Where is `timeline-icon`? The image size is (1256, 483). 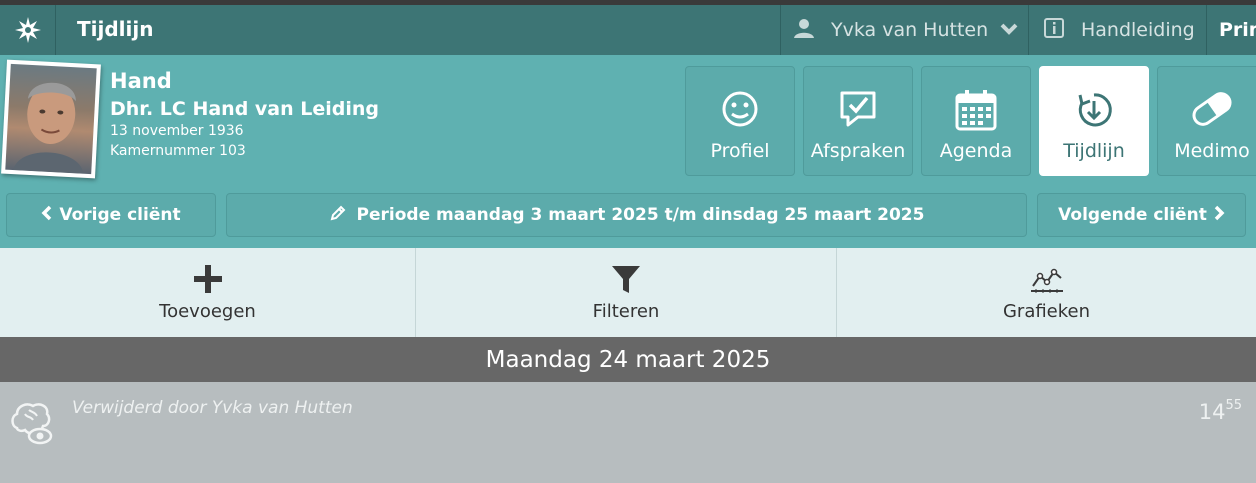
timeline-icon is located at coordinates (1095, 110).